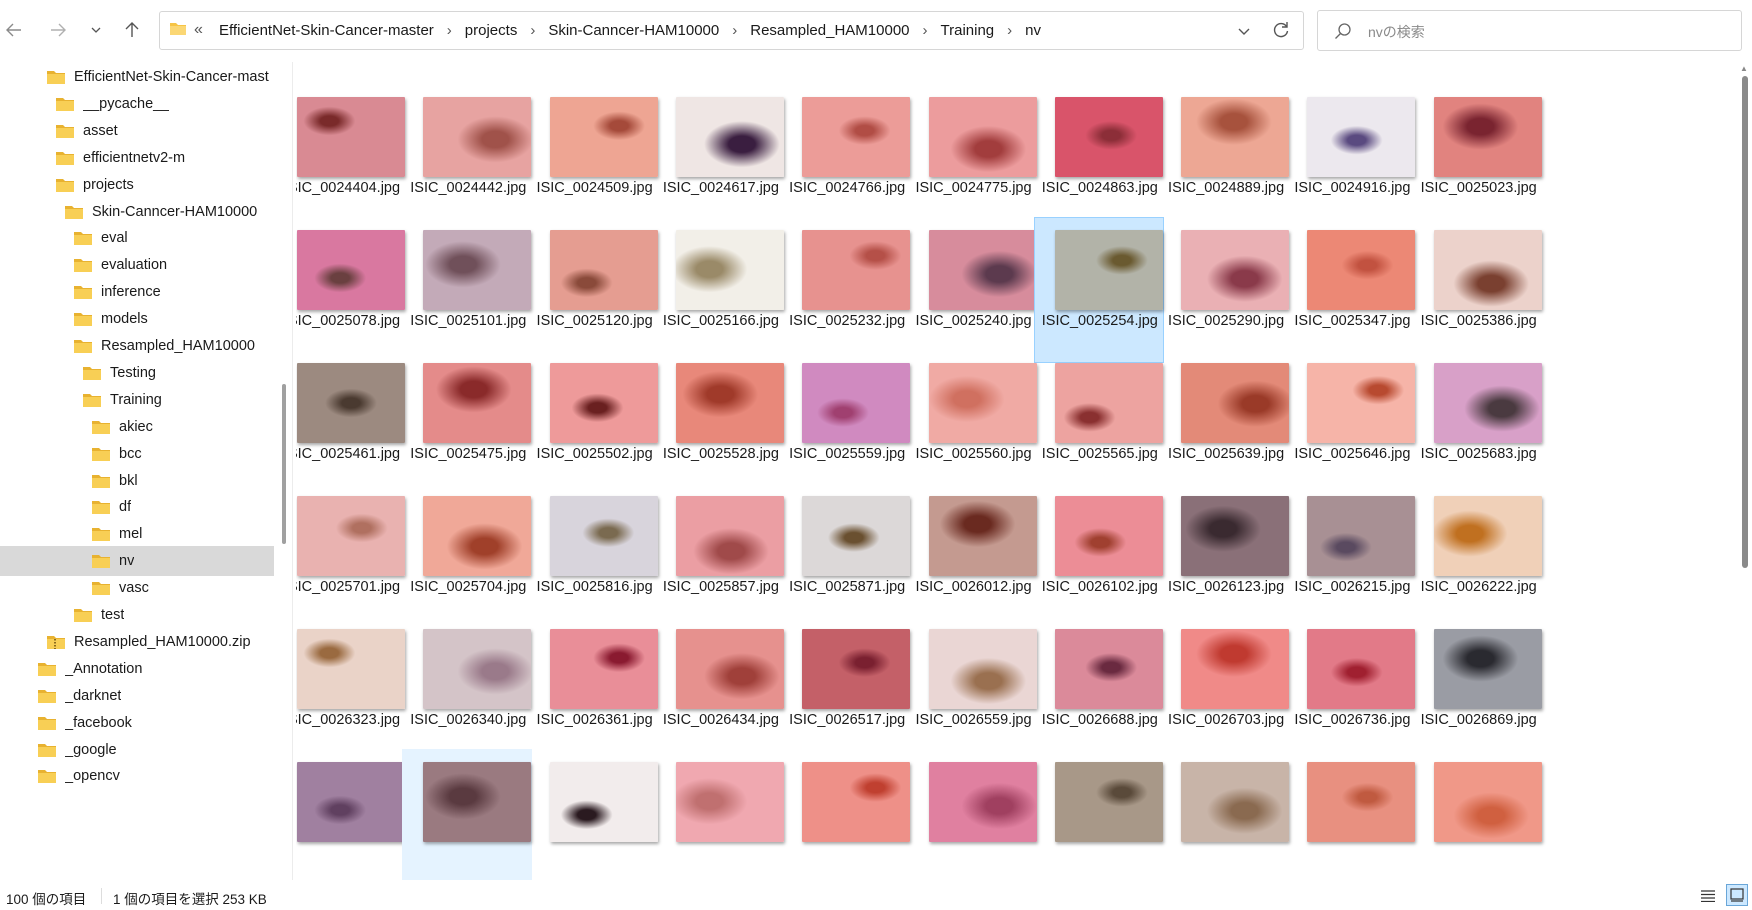 This screenshot has height=910, width=1752. I want to click on tree-item: bkl, so click(137, 481).